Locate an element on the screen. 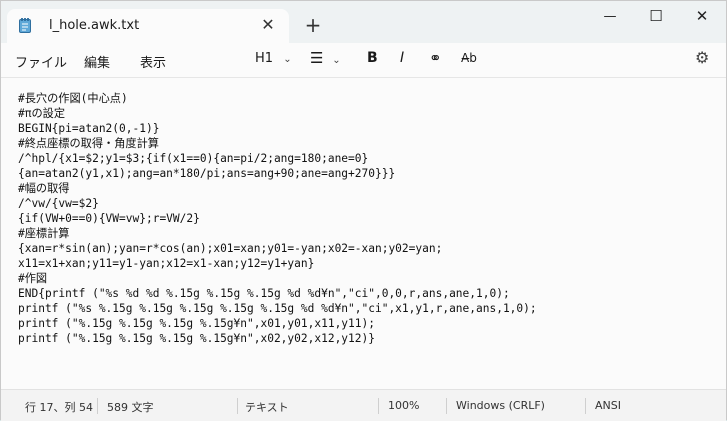 The width and height of the screenshot is (727, 421). tab-close-icon: ✕ is located at coordinates (268, 25).